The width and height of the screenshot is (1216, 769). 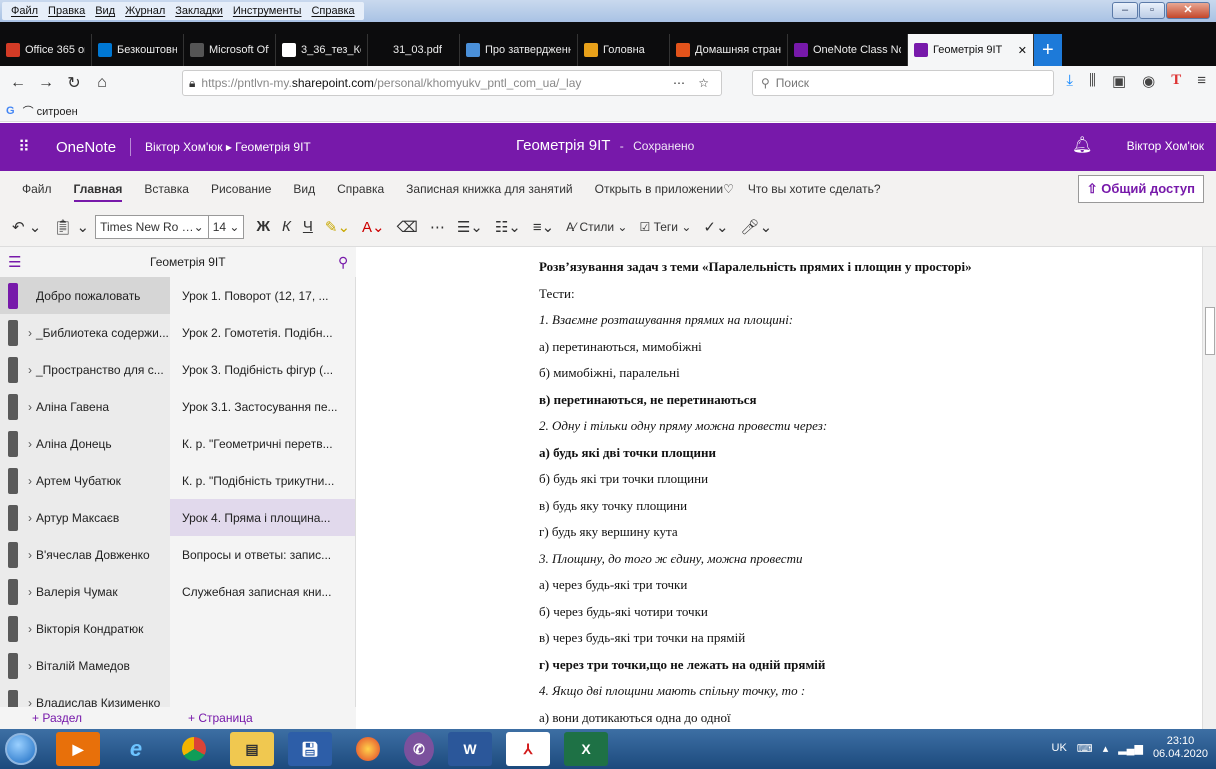 What do you see at coordinates (1048, 50) in the screenshot?
I see `new-tab-button: +` at bounding box center [1048, 50].